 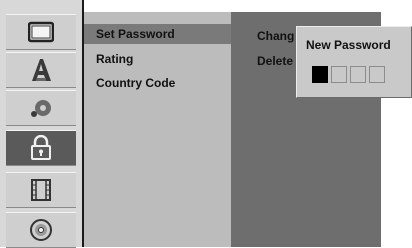 What do you see at coordinates (136, 83) in the screenshot?
I see `menu-item-label: Country Code` at bounding box center [136, 83].